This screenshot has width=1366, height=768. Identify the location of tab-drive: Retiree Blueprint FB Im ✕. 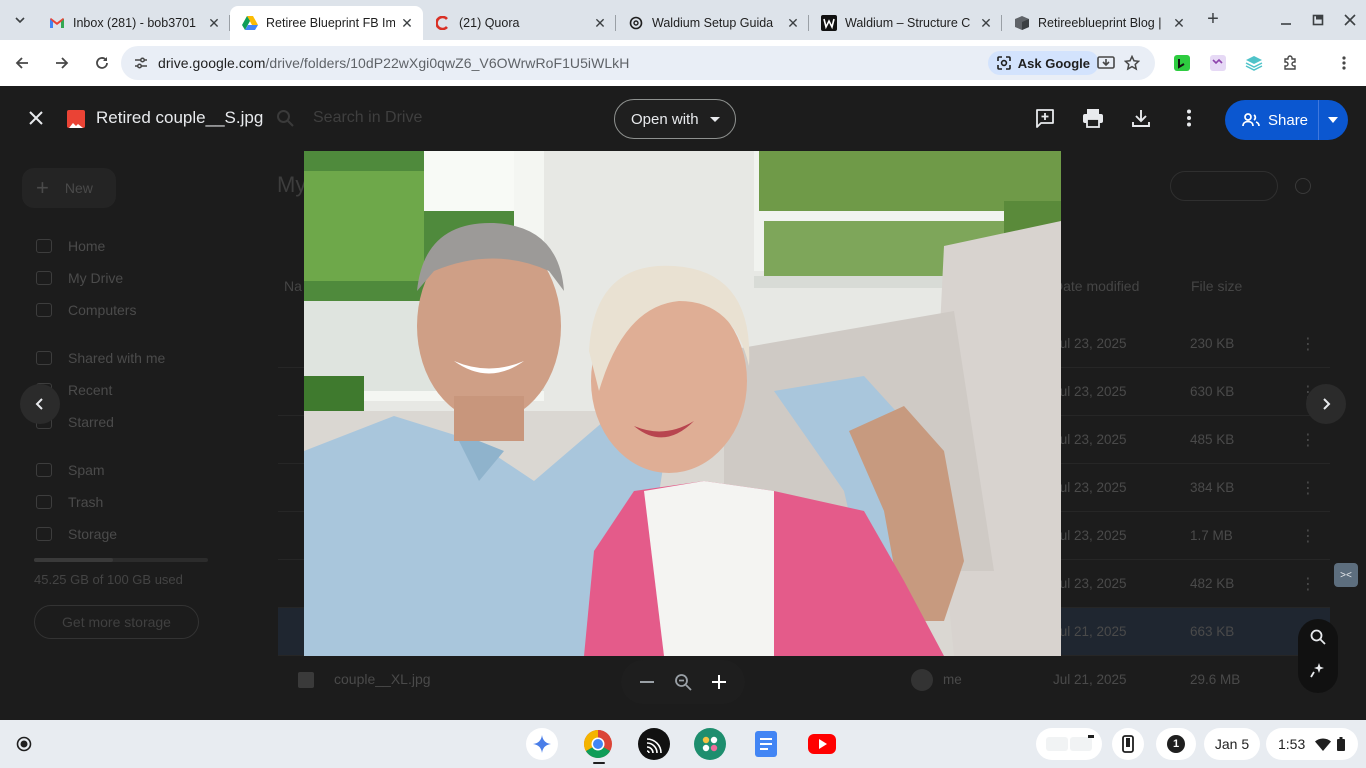
(326, 23).